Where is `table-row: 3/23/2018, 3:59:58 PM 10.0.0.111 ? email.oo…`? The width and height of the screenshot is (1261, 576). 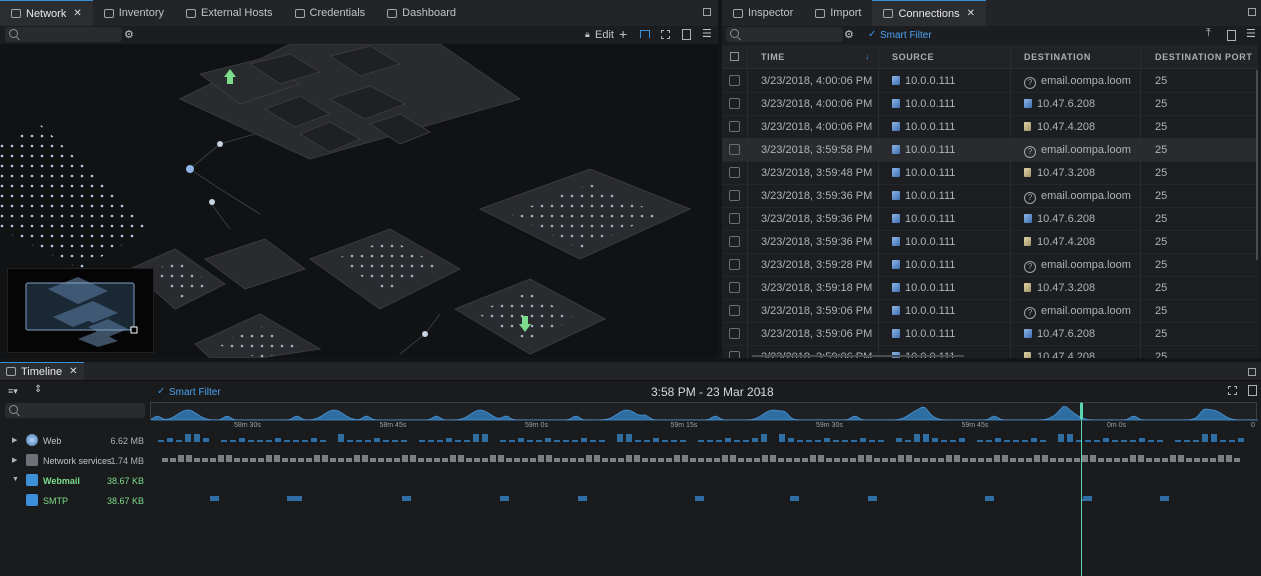
table-row: 3/23/2018, 3:59:58 PM 10.0.0.111 ? email.oo… is located at coordinates (990, 150).